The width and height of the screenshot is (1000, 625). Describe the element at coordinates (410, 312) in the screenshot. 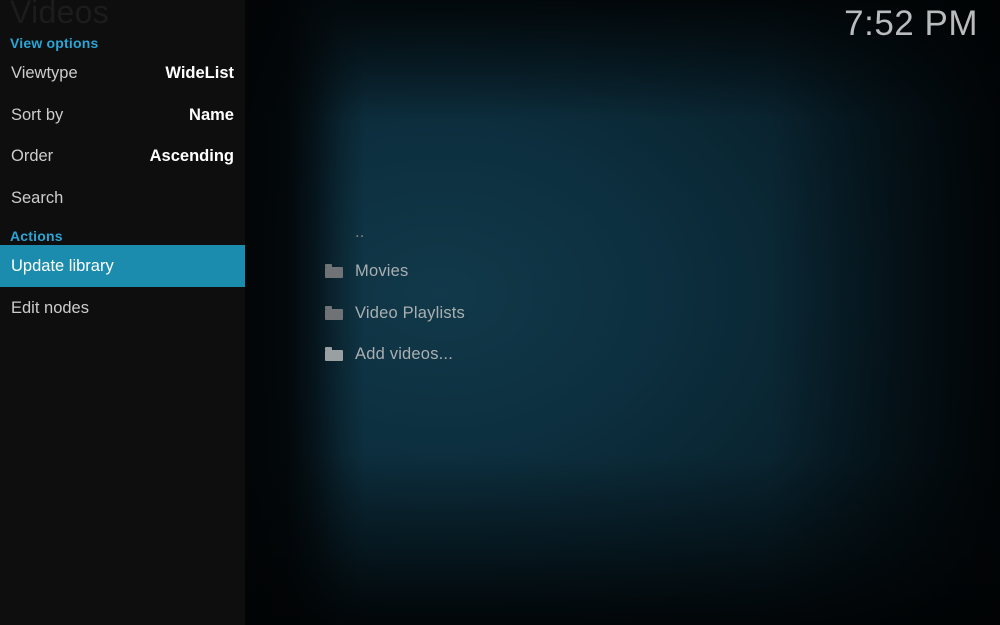

I see `list-item-label: Video Playlists` at that location.